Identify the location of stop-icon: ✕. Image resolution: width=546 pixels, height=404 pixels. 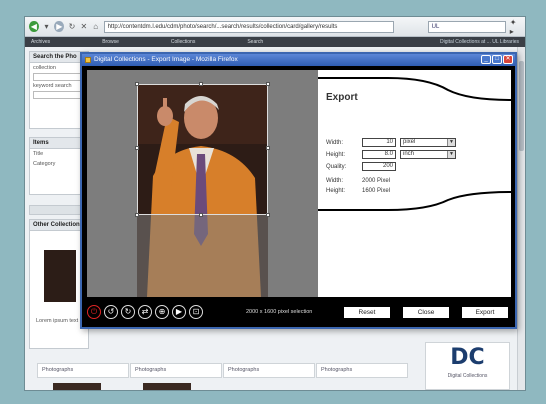
(84, 26).